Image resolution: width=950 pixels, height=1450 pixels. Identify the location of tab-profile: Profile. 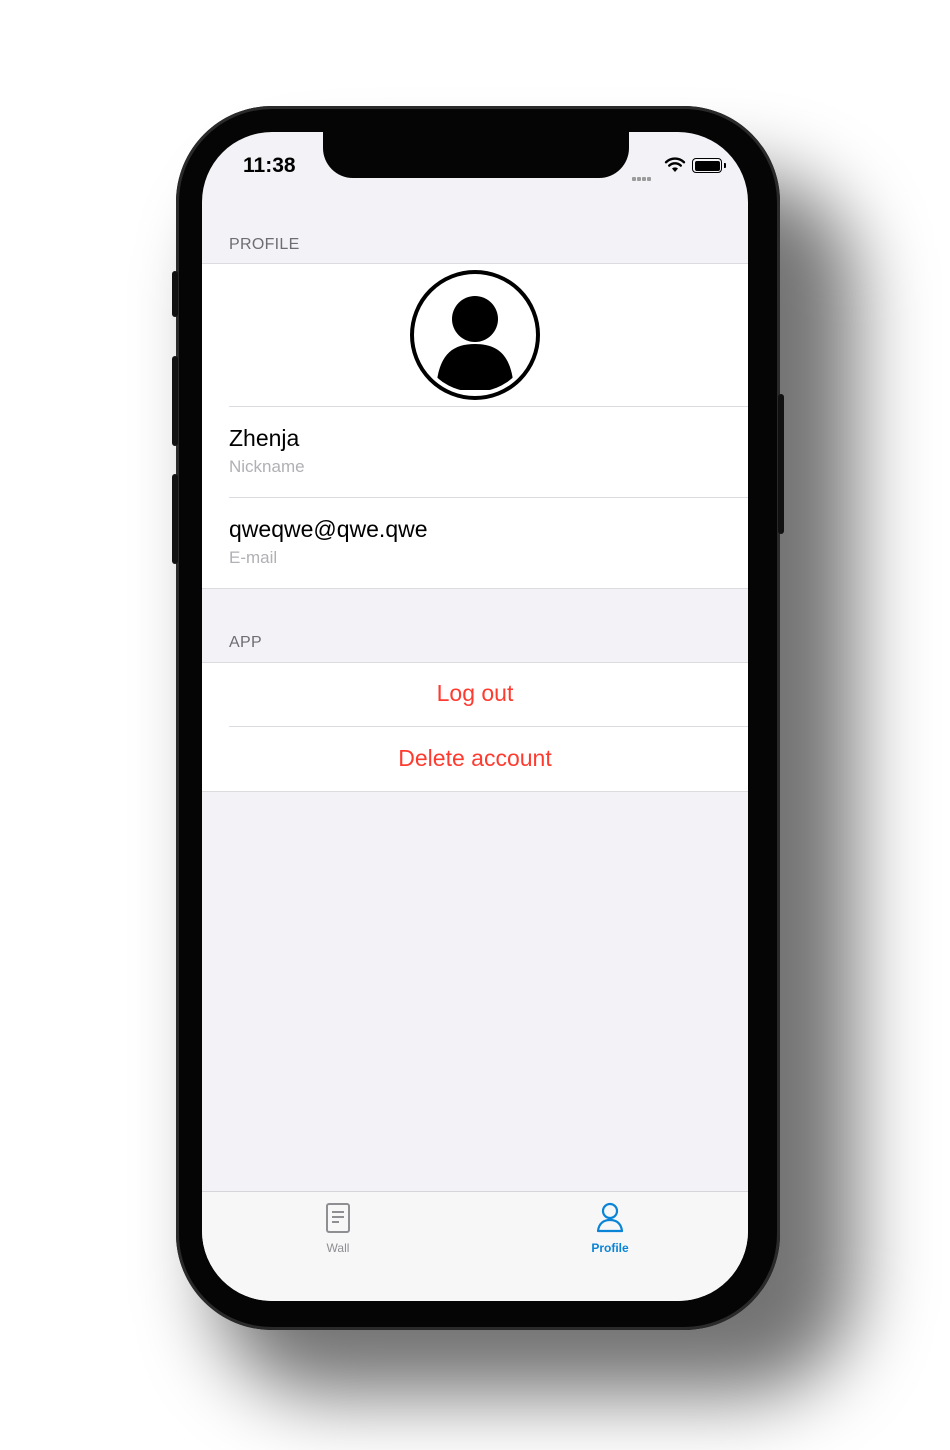
(610, 1228).